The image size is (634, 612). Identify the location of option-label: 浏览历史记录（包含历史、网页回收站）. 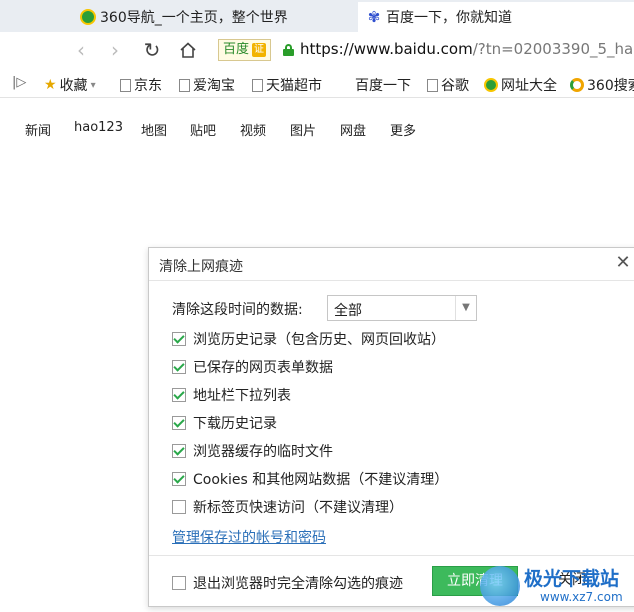
(319, 340).